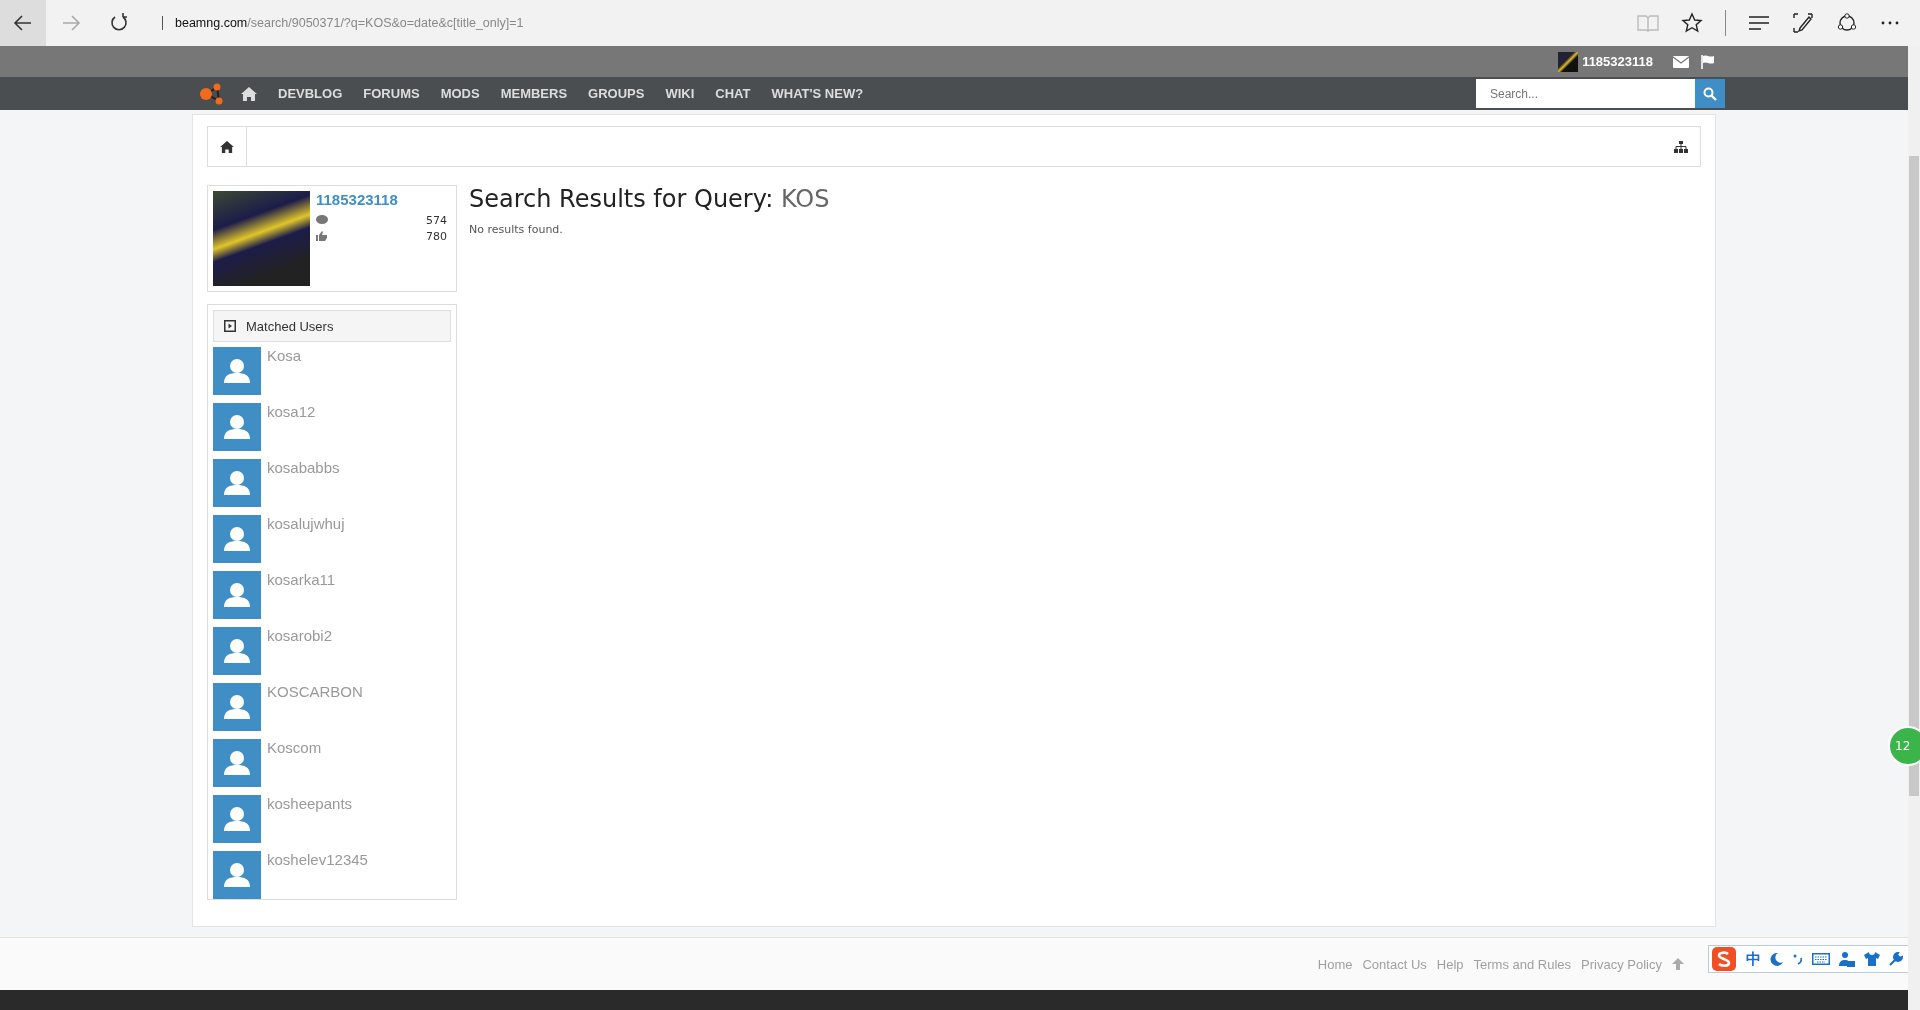 Image resolution: width=1920 pixels, height=1010 pixels. What do you see at coordinates (1522, 964) in the screenshot?
I see `footer-link: Terms and Rules` at bounding box center [1522, 964].